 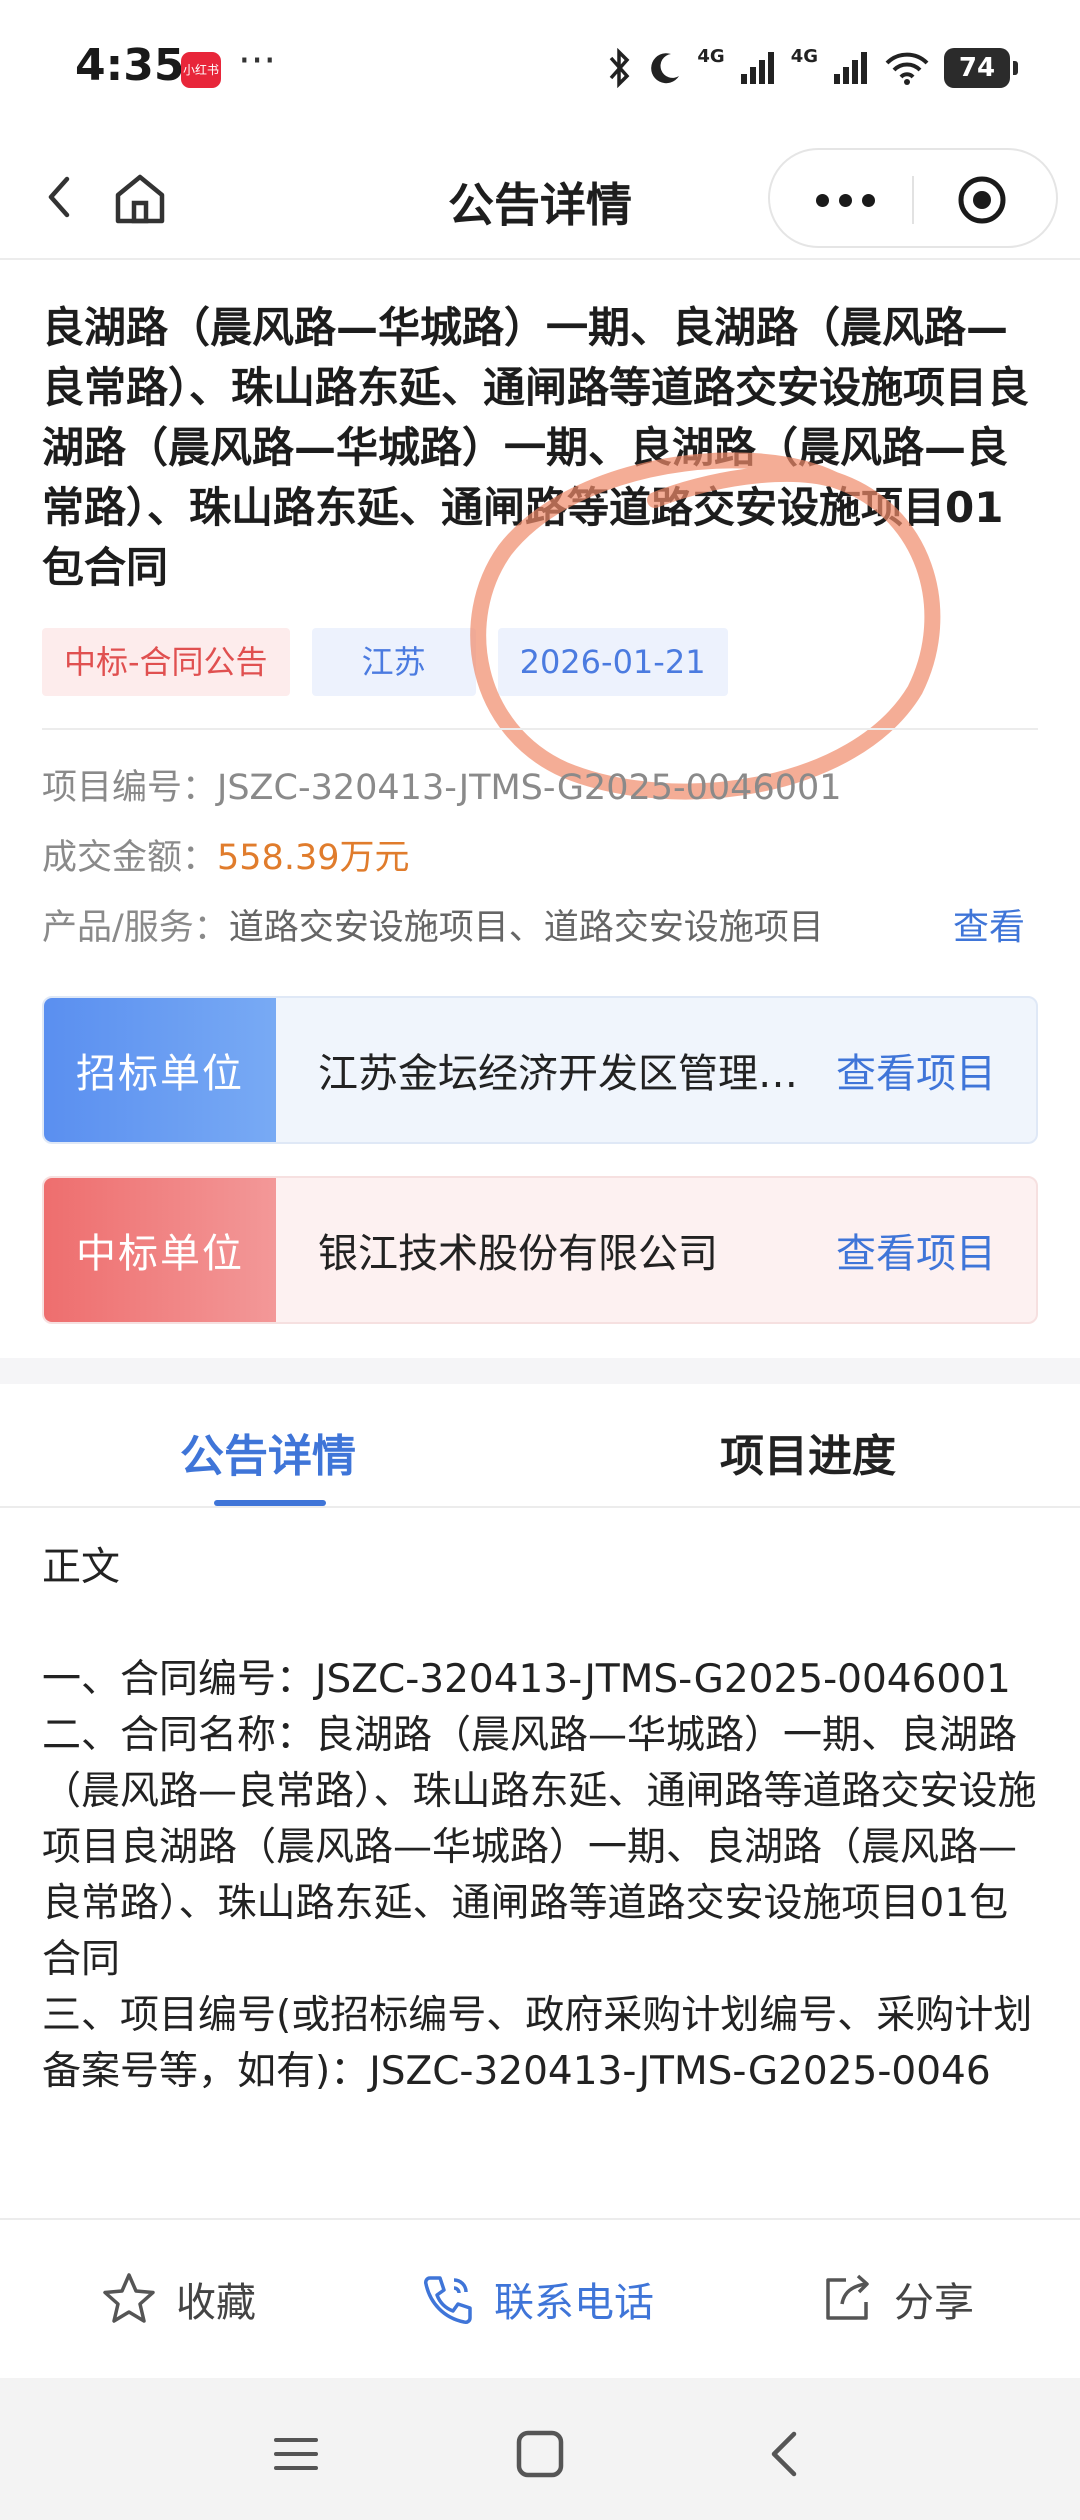 What do you see at coordinates (448, 2300) in the screenshot?
I see `phone-icon` at bounding box center [448, 2300].